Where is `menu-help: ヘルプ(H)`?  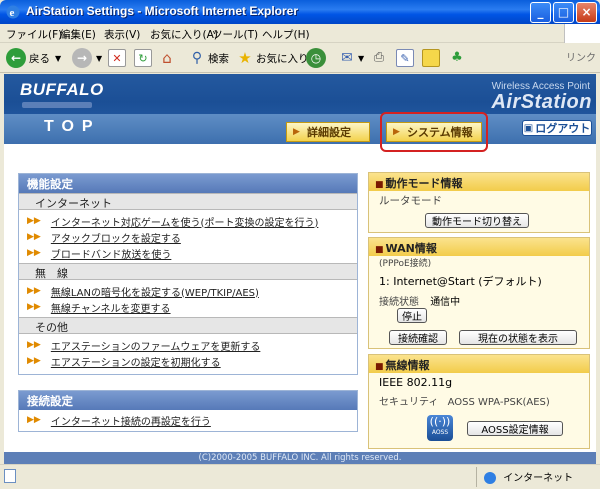 menu-help: ヘルプ(H) is located at coordinates (286, 34).